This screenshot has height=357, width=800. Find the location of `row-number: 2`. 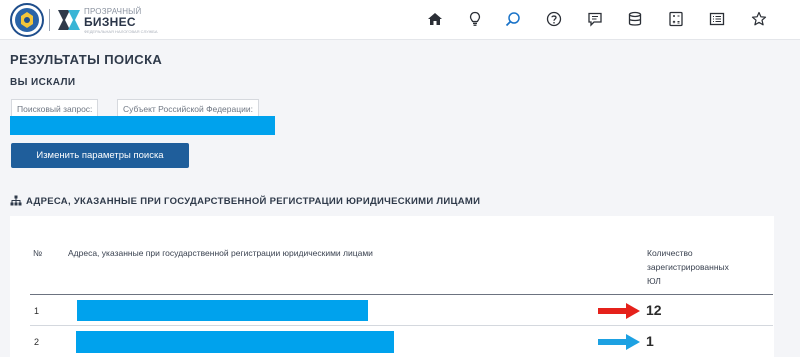

row-number: 2 is located at coordinates (37, 342).